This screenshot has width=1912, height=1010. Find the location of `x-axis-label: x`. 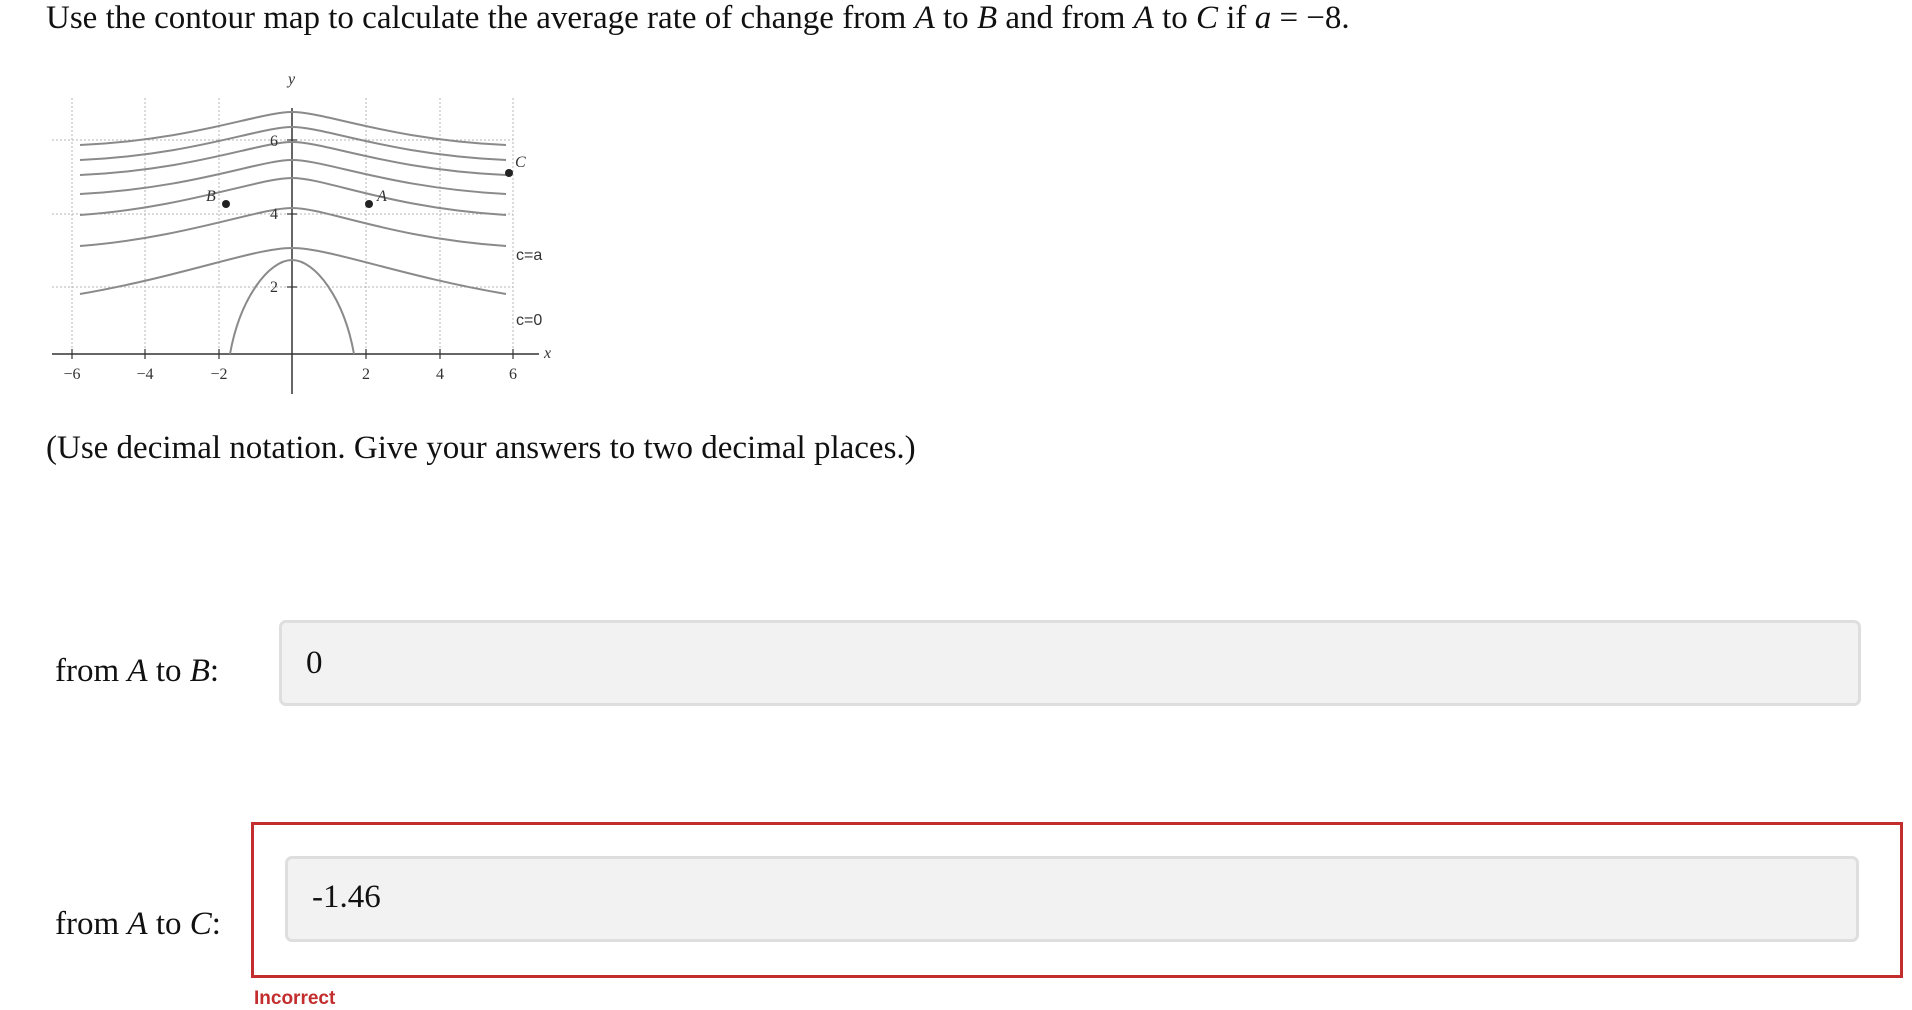

x-axis-label: x is located at coordinates (547, 353).